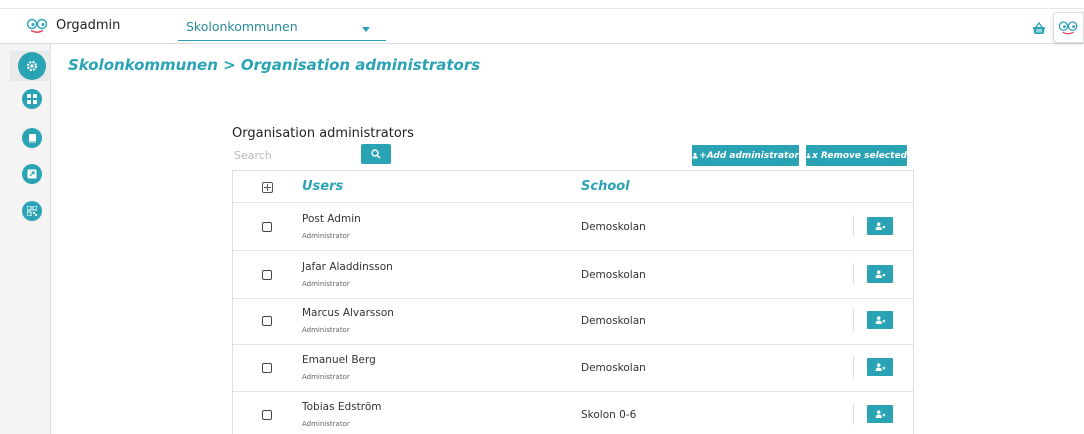  I want to click on search-icon, so click(376, 154).